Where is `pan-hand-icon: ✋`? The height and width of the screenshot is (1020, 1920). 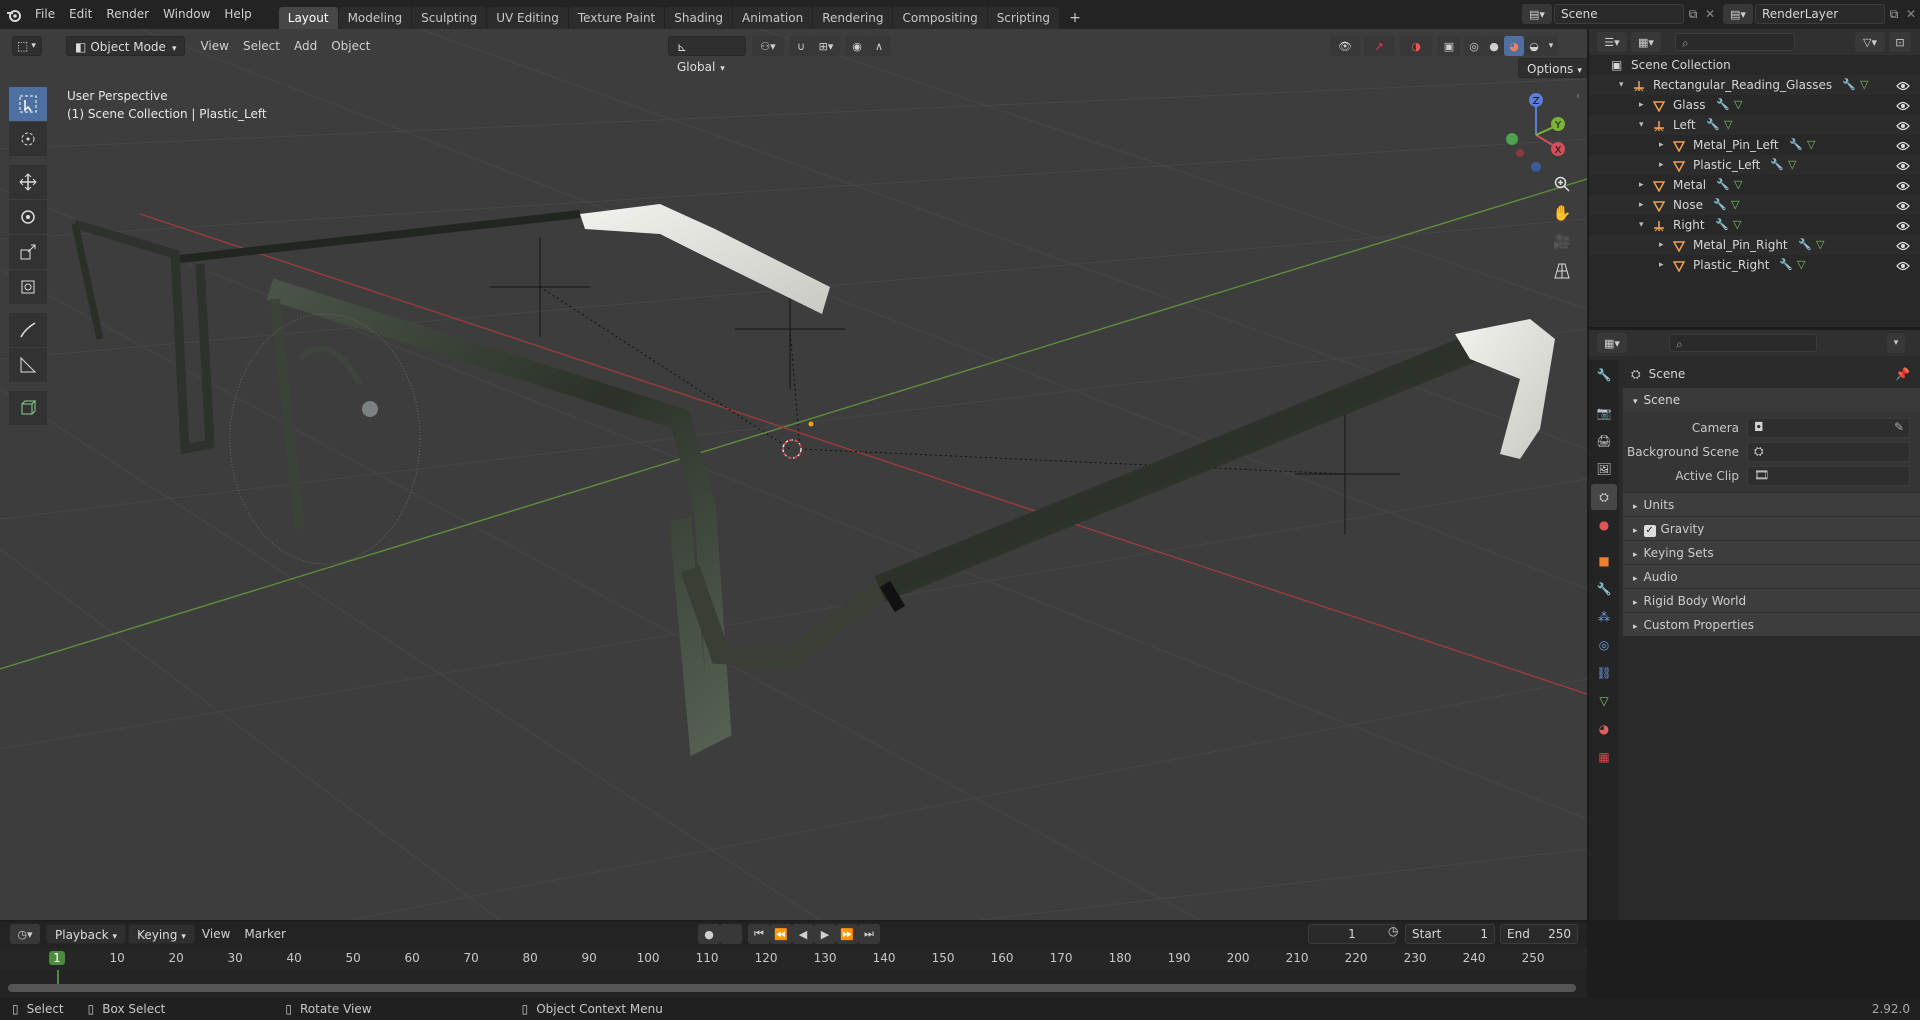 pan-hand-icon: ✋ is located at coordinates (1562, 213).